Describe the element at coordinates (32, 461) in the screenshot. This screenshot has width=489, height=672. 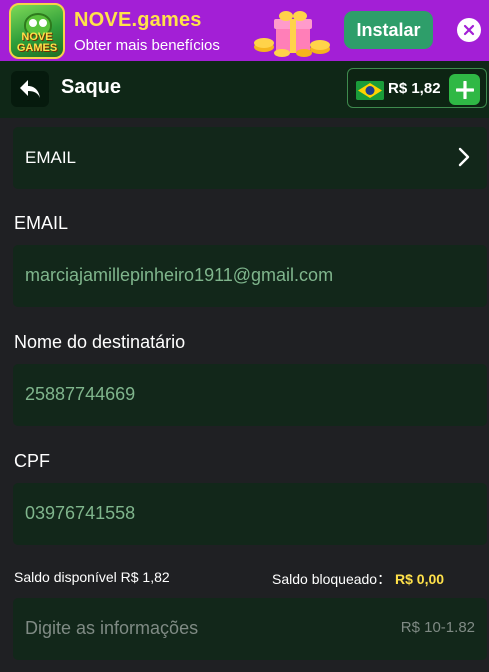
I see `cpf-label: CPF` at that location.